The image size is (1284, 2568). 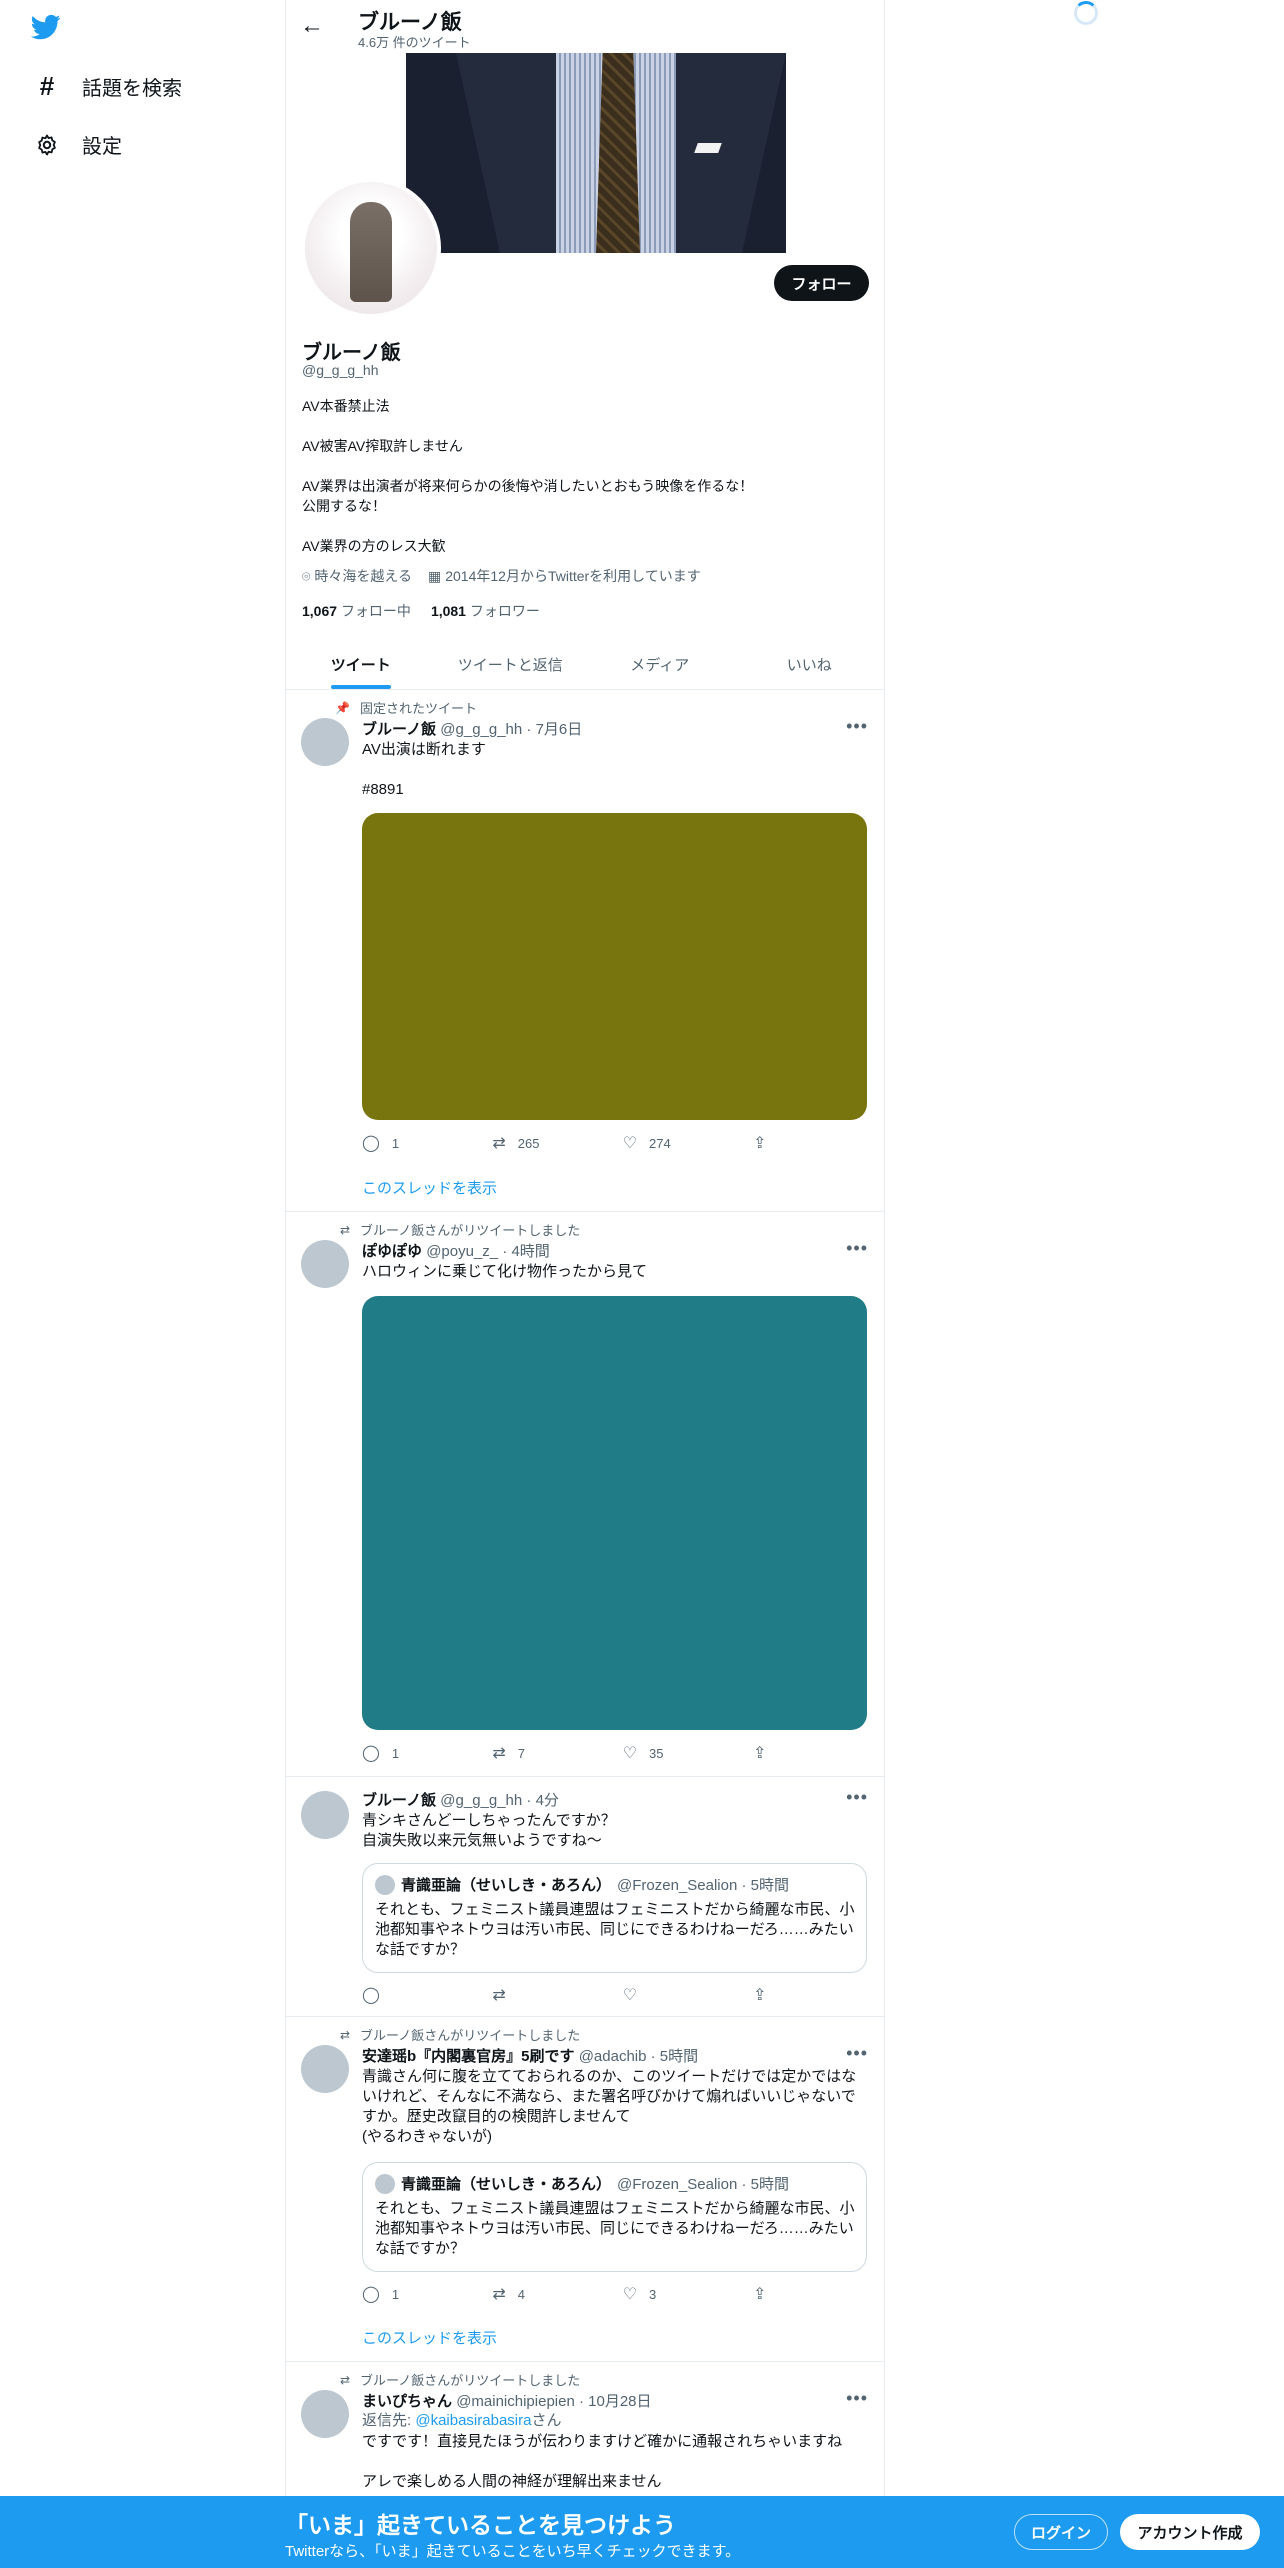 What do you see at coordinates (480, 2525) in the screenshot?
I see `signup-prompt-title: 「いま」起きていることを見つけよう` at bounding box center [480, 2525].